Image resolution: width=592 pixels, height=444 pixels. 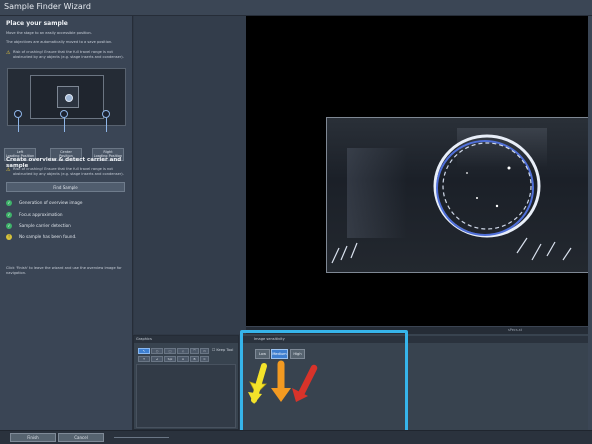 What do you see at coordinates (37, 23) in the screenshot?
I see `place-sample-heading: Place your sample` at bounding box center [37, 23].